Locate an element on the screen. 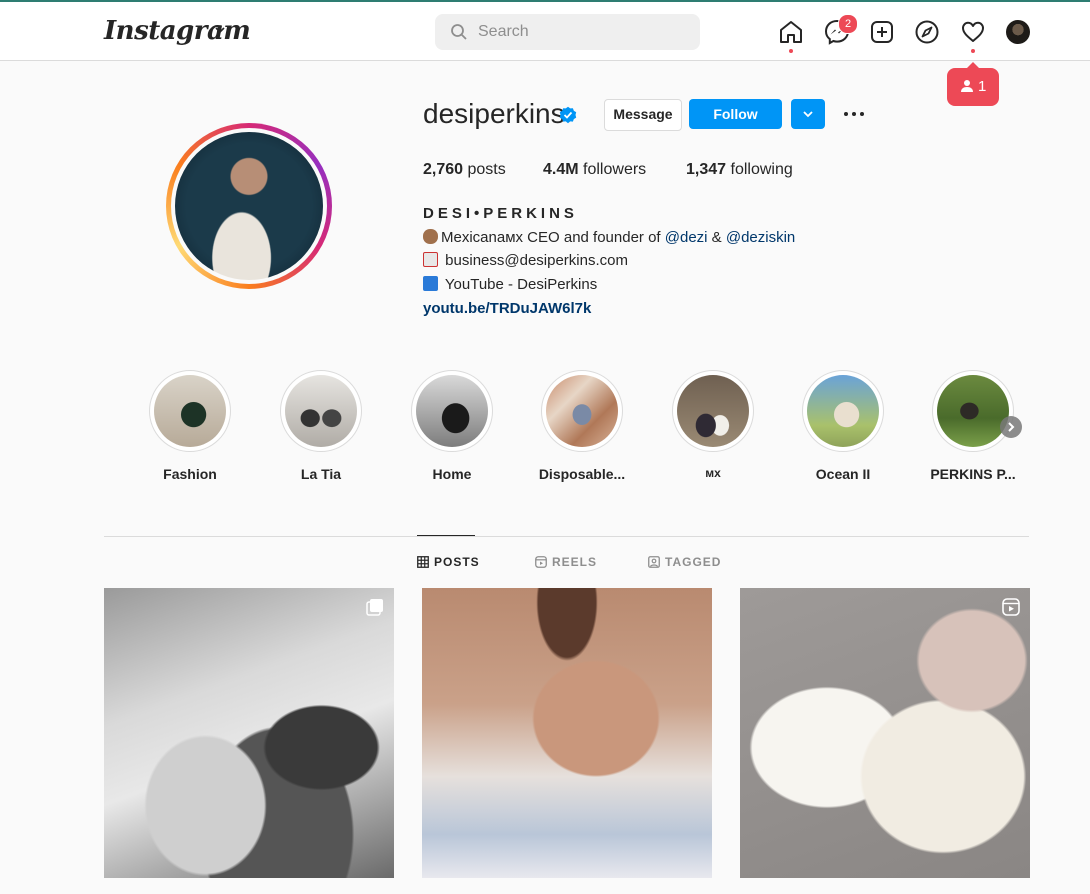  highlight-home: Home is located at coordinates (452, 426).